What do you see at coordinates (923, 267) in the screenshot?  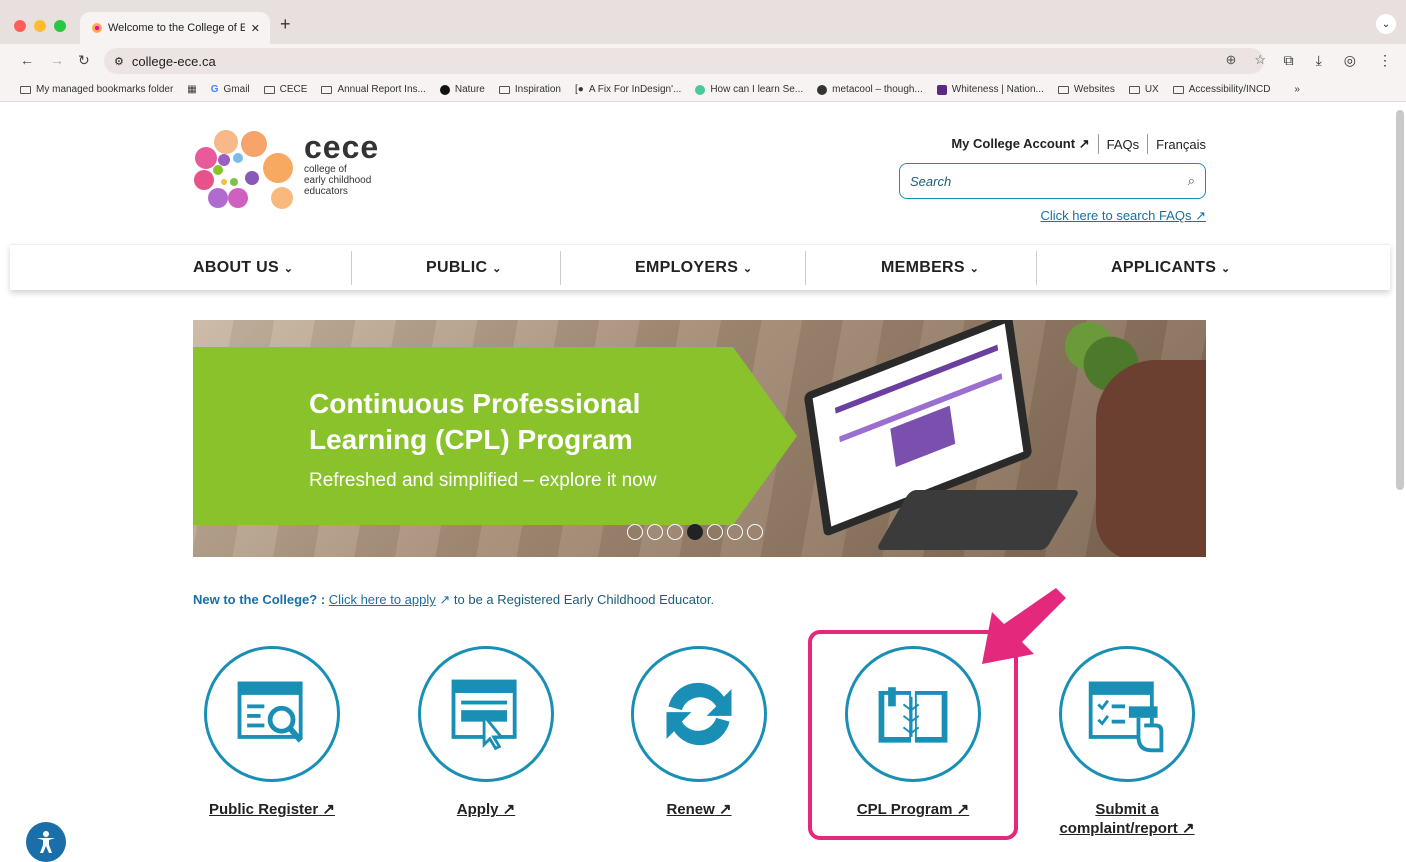 I see `nav-label: MEMBERS` at bounding box center [923, 267].